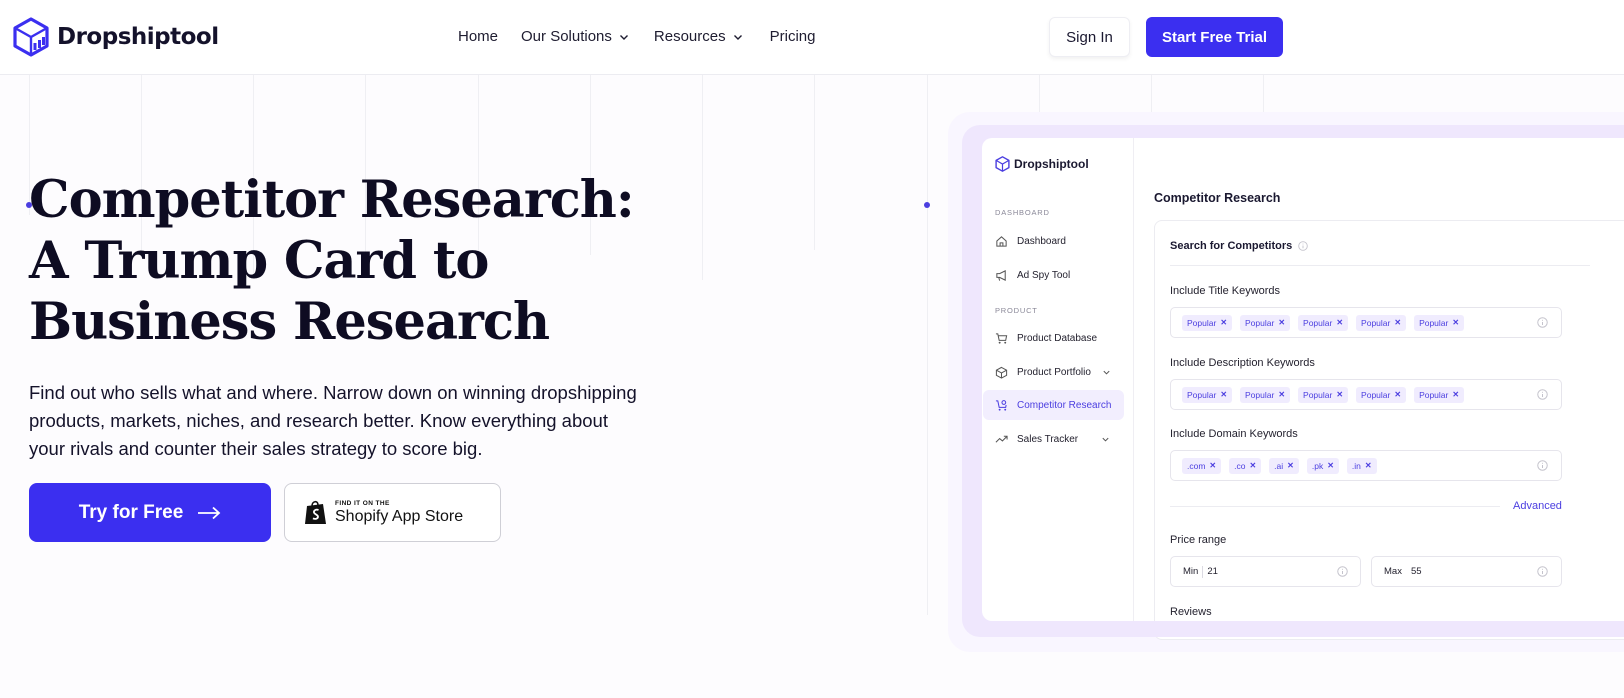 The height and width of the screenshot is (698, 1624). What do you see at coordinates (1212, 571) in the screenshot?
I see `min-value: 21` at bounding box center [1212, 571].